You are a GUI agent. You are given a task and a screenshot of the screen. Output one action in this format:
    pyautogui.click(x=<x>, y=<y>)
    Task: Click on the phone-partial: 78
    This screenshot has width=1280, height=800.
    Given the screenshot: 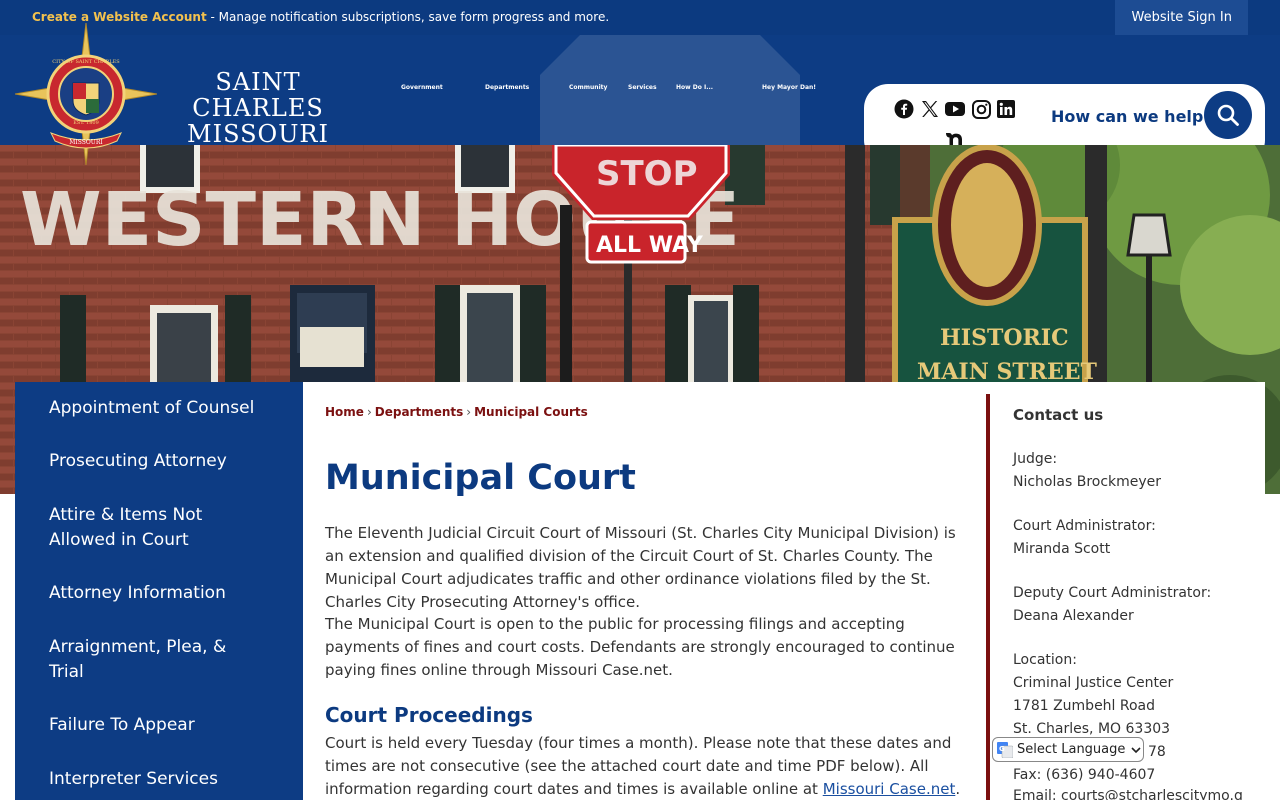 What is the action you would take?
    pyautogui.click(x=1157, y=752)
    